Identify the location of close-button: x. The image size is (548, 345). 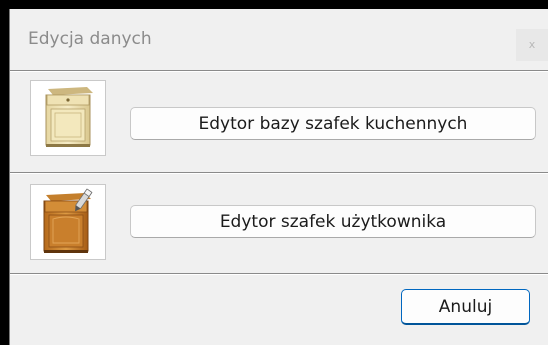
(532, 45).